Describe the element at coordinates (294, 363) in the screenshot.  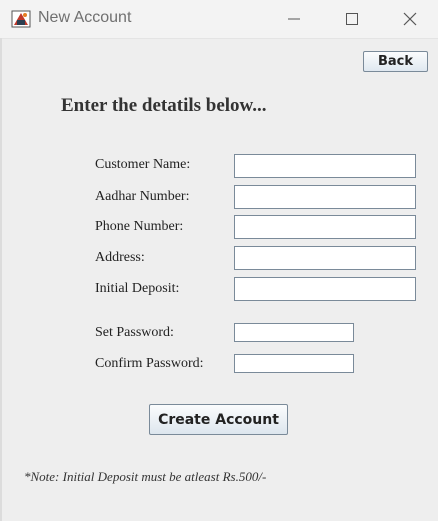
I see `confirm-password-field` at that location.